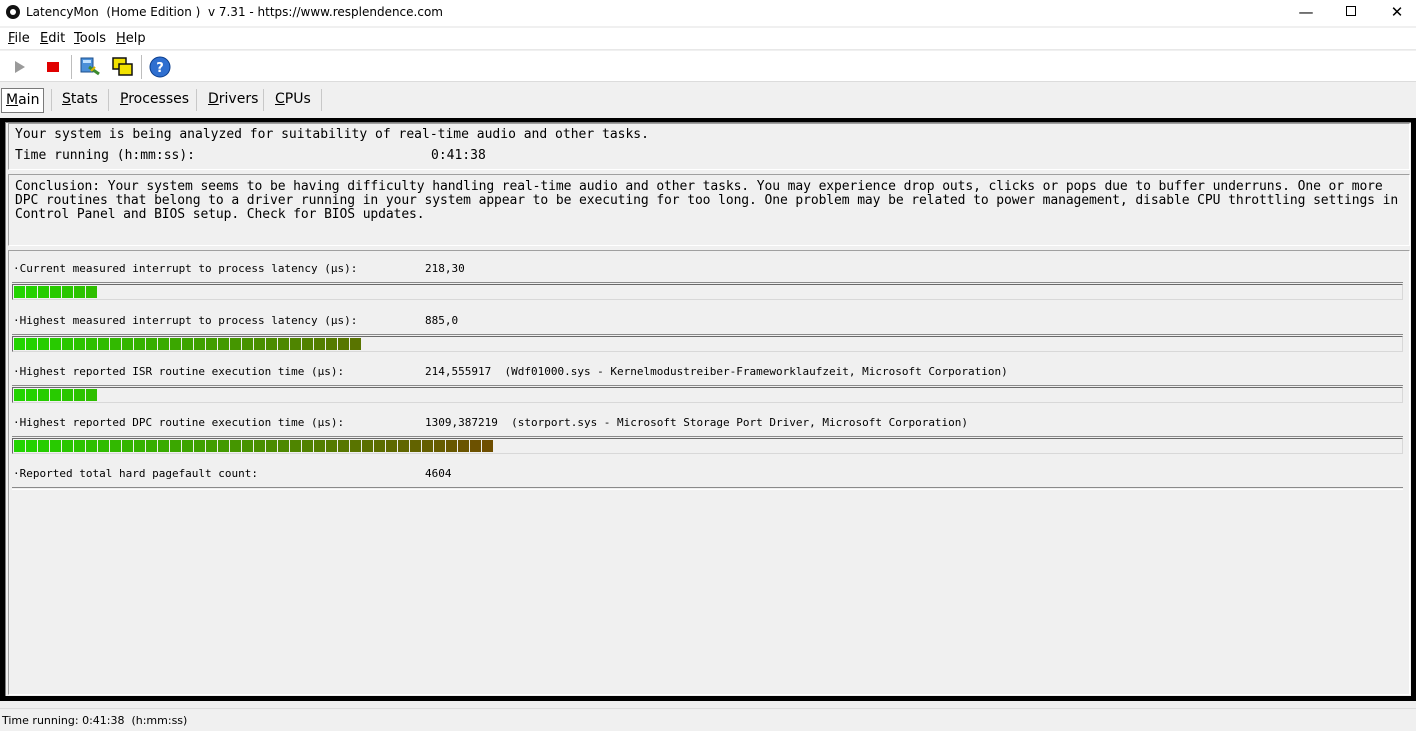 This screenshot has width=1416, height=731. I want to click on tab-strip: Main Stats Processes Drivers CPUs, so click(708, 100).